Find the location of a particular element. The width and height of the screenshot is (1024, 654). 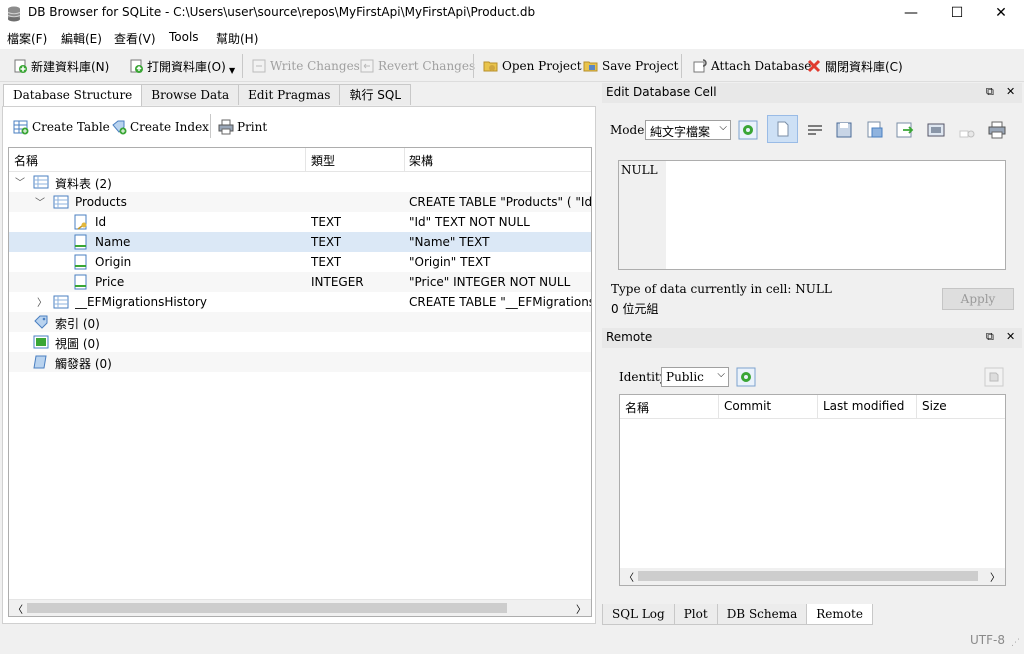

tab-database-structure: Database Structure is located at coordinates (73, 95).